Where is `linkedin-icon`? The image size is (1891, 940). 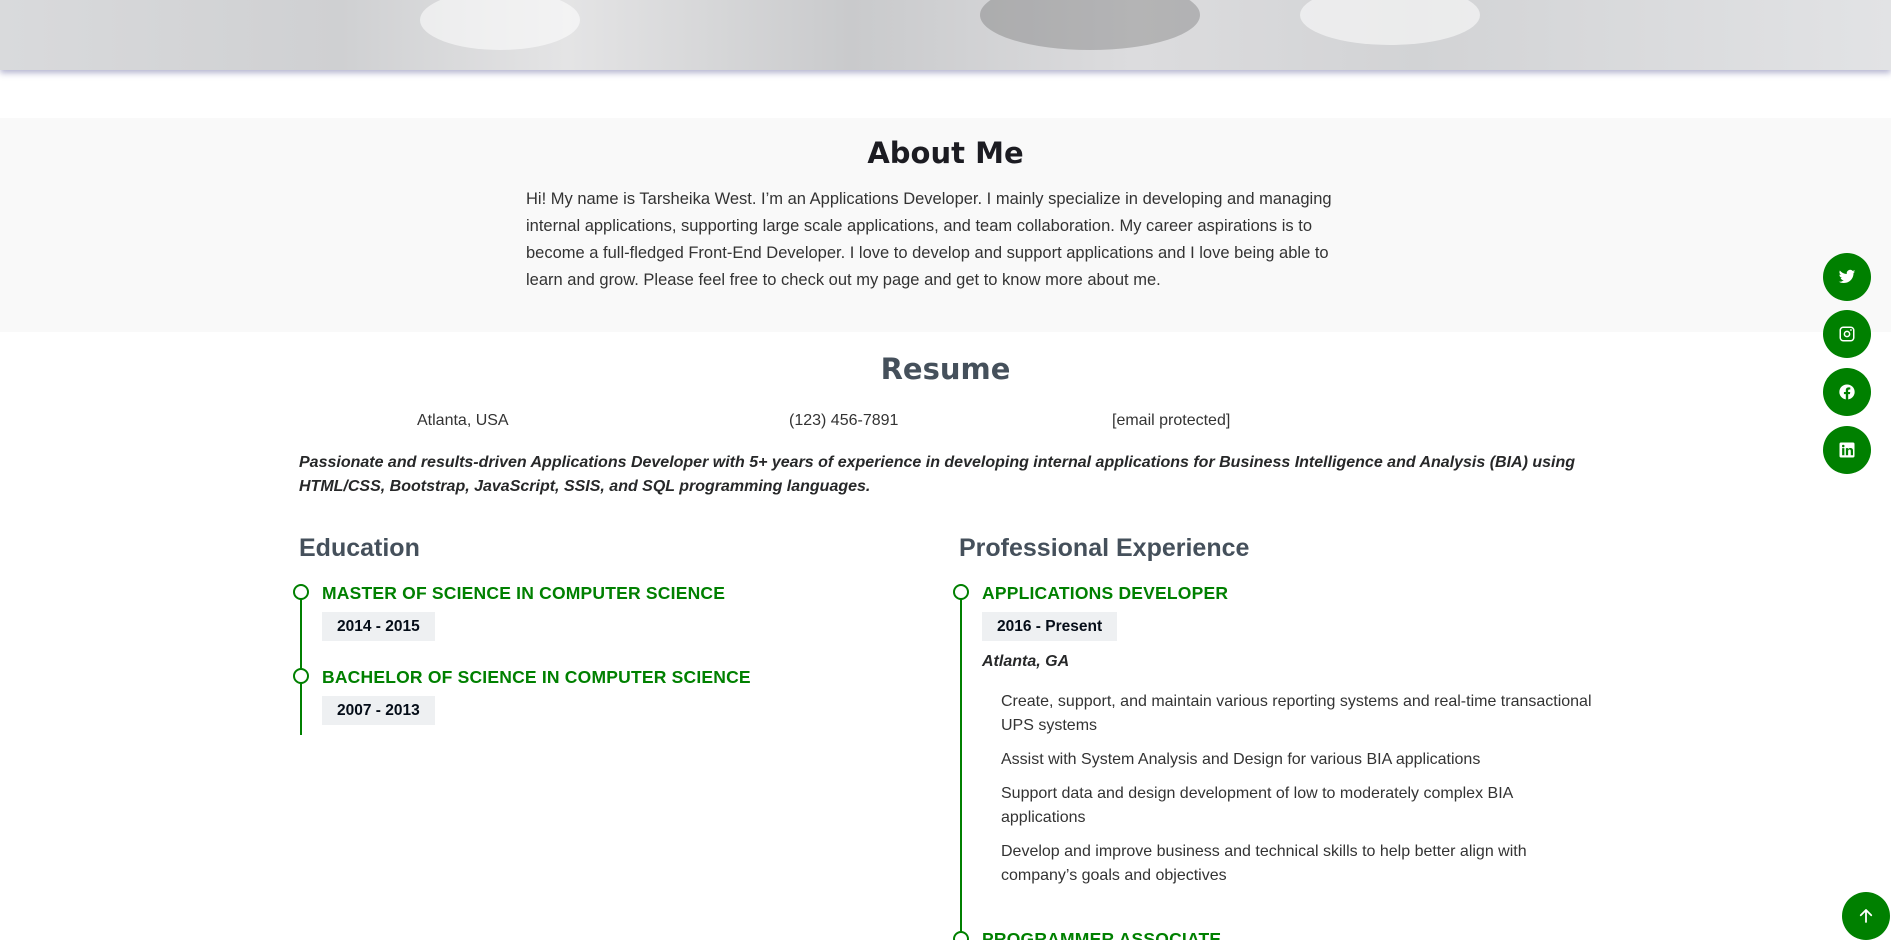 linkedin-icon is located at coordinates (1847, 450).